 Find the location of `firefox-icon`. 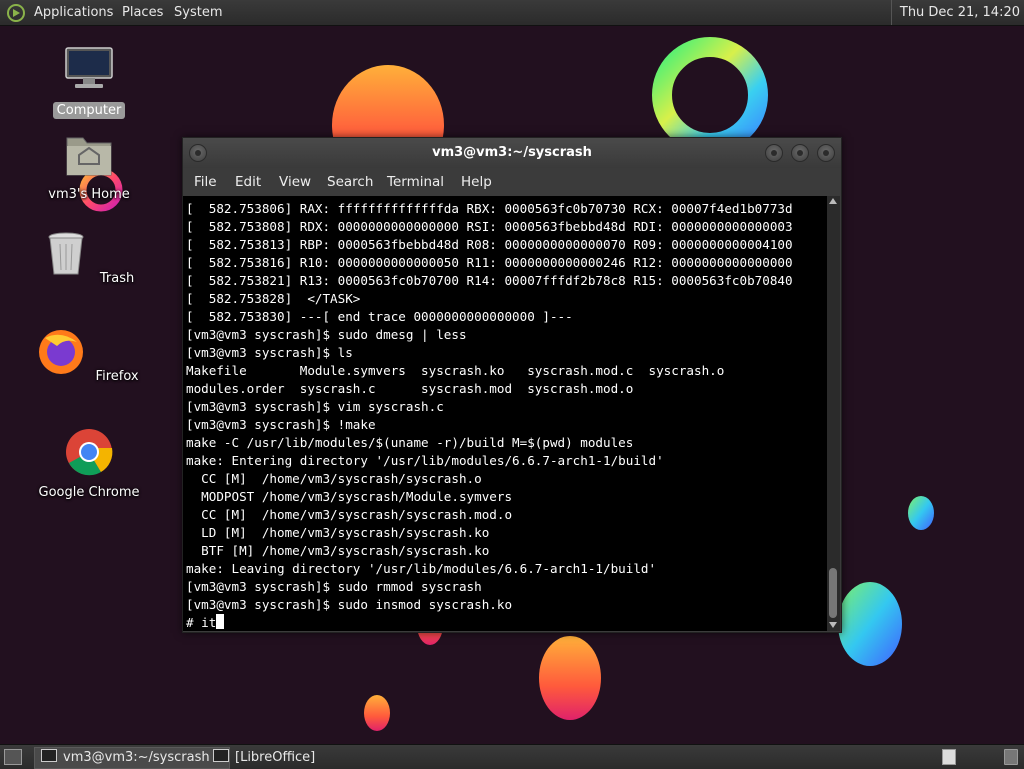

firefox-icon is located at coordinates (61, 352).